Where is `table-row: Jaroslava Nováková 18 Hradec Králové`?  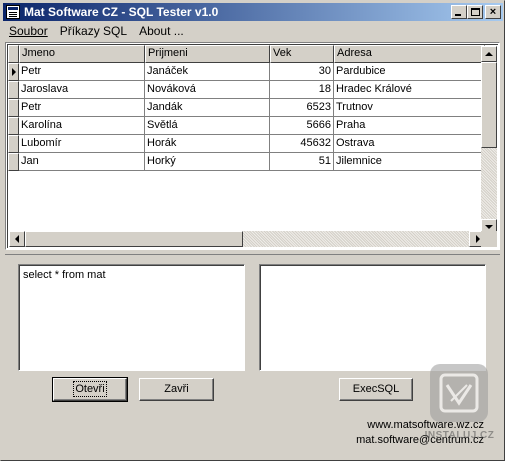
table-row: Jaroslava Nováková 18 Hradec Králové is located at coordinates (246, 90).